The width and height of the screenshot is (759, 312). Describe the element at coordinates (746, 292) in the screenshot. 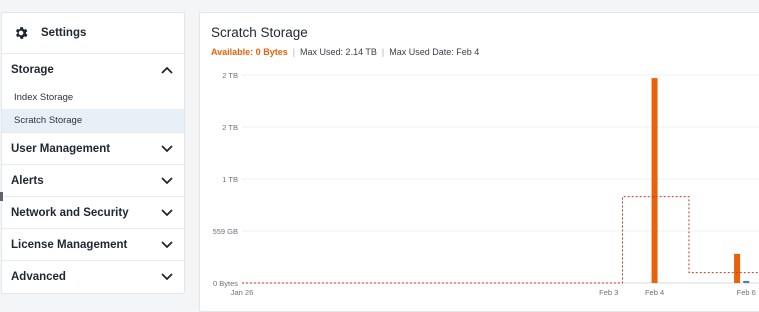

I see `x-tick-label: Feb 6` at that location.